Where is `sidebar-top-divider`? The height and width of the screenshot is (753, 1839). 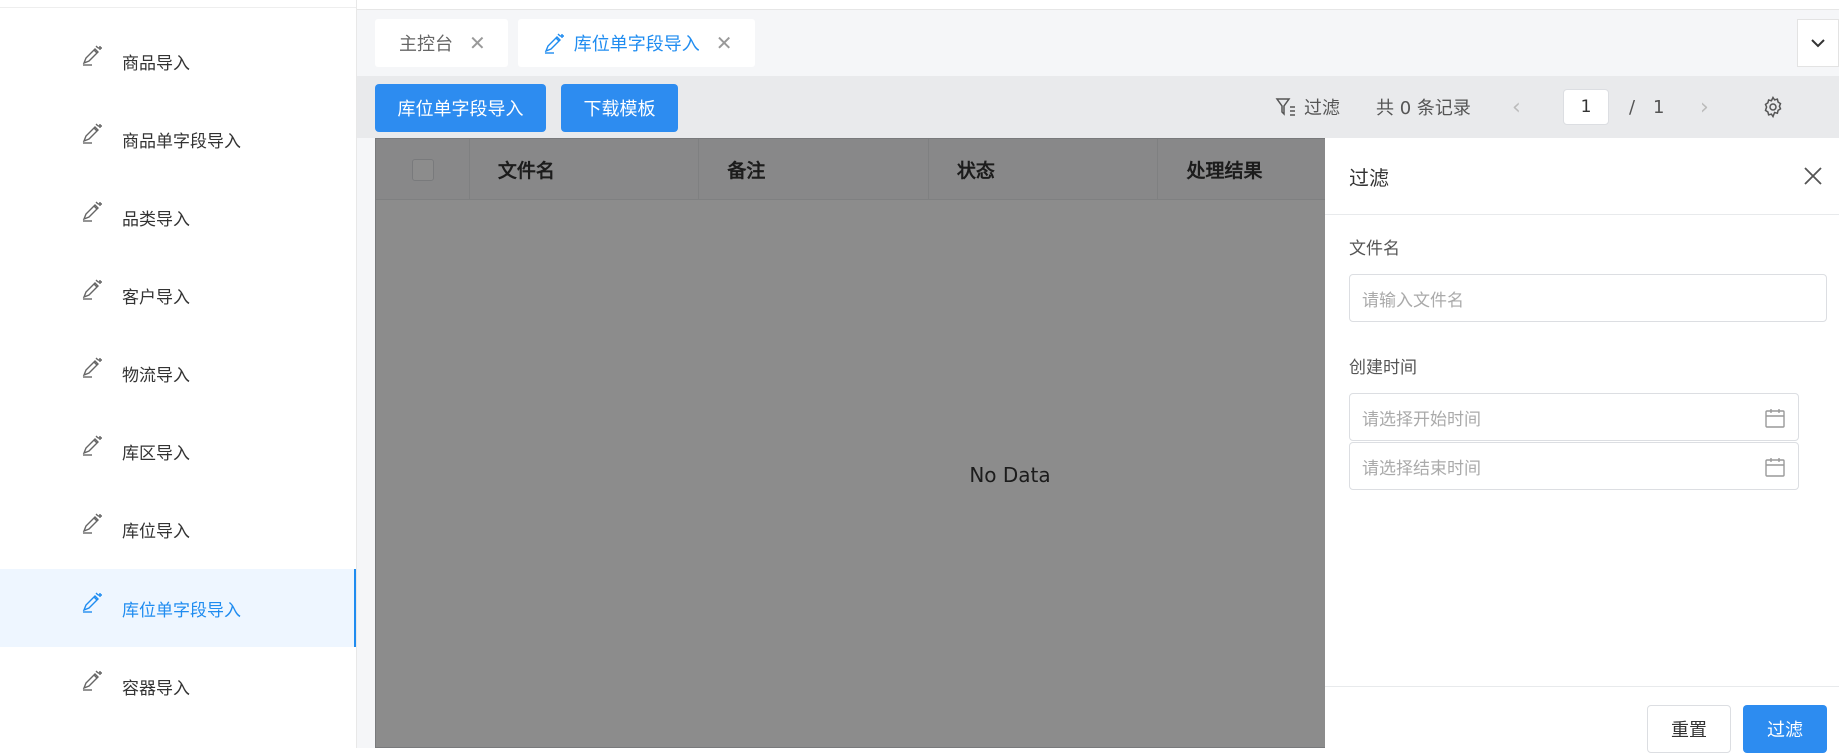
sidebar-top-divider is located at coordinates (178, 4).